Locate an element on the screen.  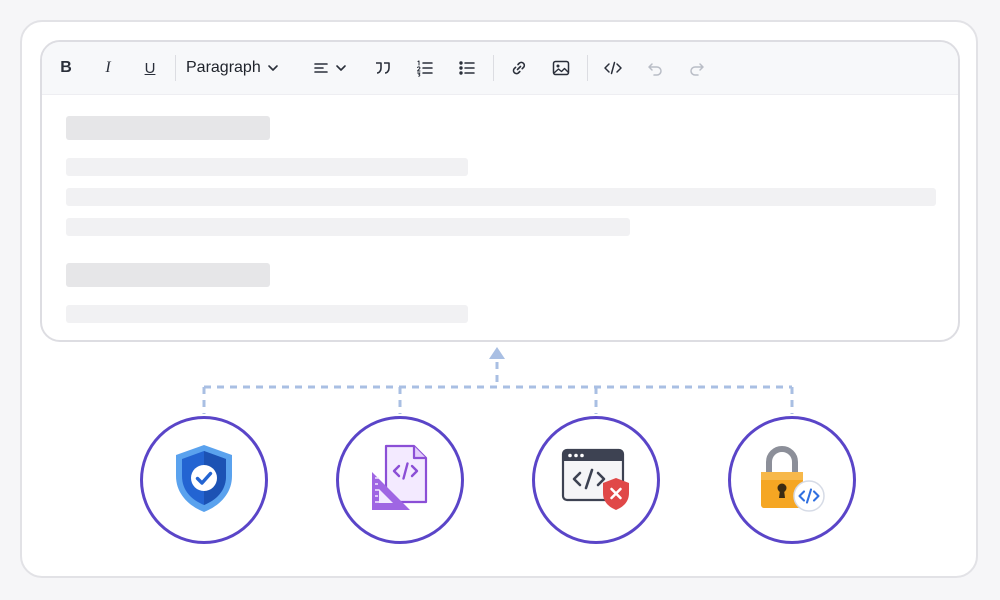
browser-code-blocked-icon is located at coordinates (596, 480).